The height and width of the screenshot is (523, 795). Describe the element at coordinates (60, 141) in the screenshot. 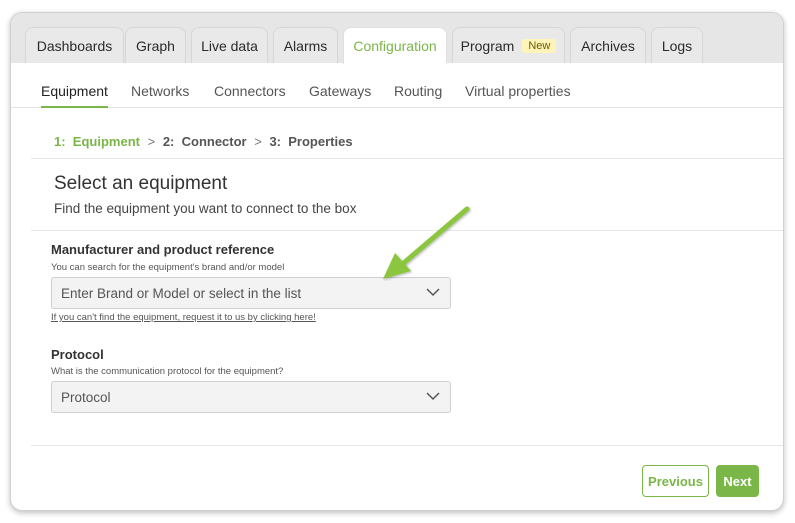

I see `step-number: 1:` at that location.